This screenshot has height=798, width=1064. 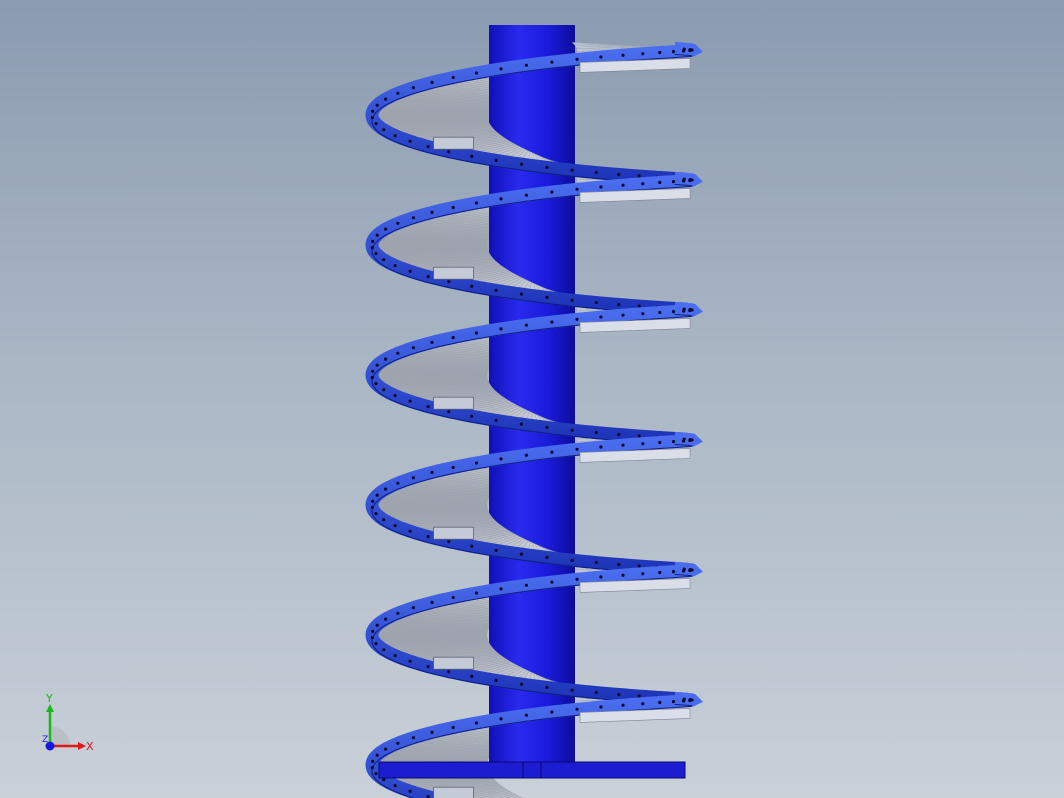 What do you see at coordinates (49, 698) in the screenshot?
I see `triad-y-label: Y` at bounding box center [49, 698].